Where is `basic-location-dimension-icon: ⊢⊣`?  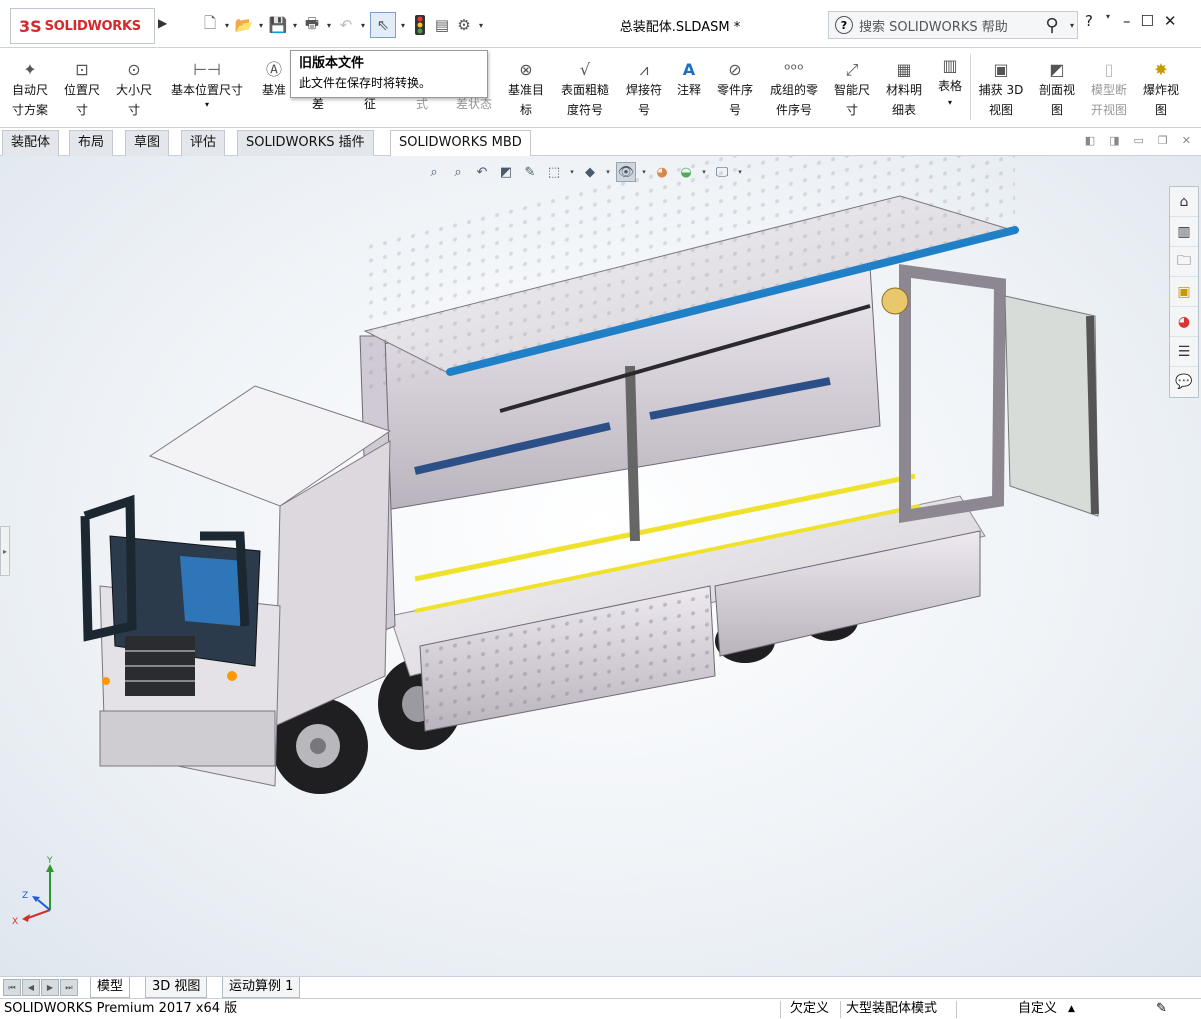 basic-location-dimension-icon: ⊢⊣ is located at coordinates (207, 69).